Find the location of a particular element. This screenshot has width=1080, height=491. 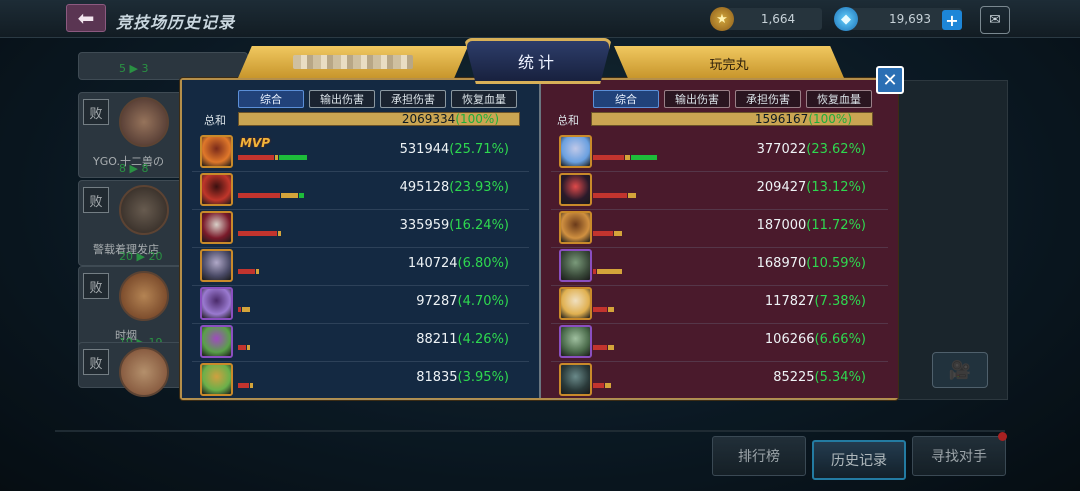

contribution-value: 97287 is located at coordinates (437, 301).